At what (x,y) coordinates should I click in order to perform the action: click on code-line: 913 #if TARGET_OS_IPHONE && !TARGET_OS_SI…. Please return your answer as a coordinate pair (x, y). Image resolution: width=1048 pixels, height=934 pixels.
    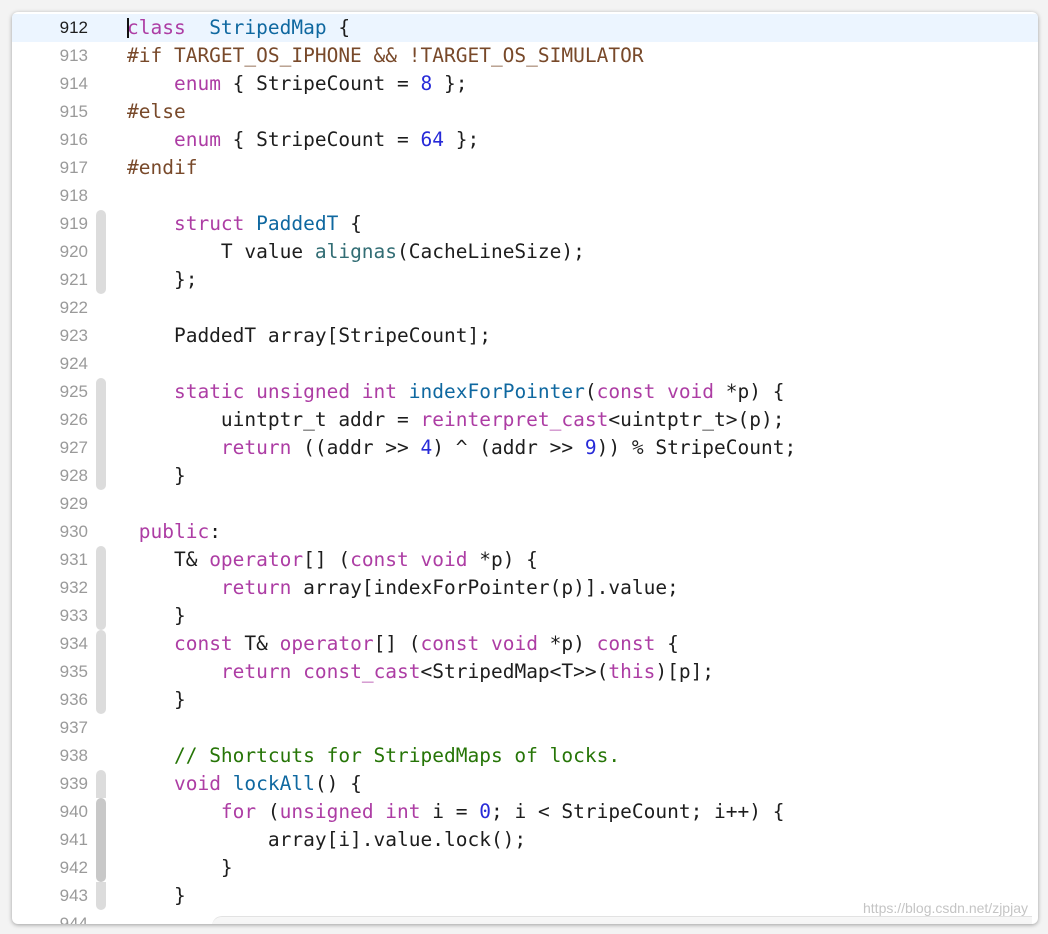
    Looking at the image, I should click on (525, 56).